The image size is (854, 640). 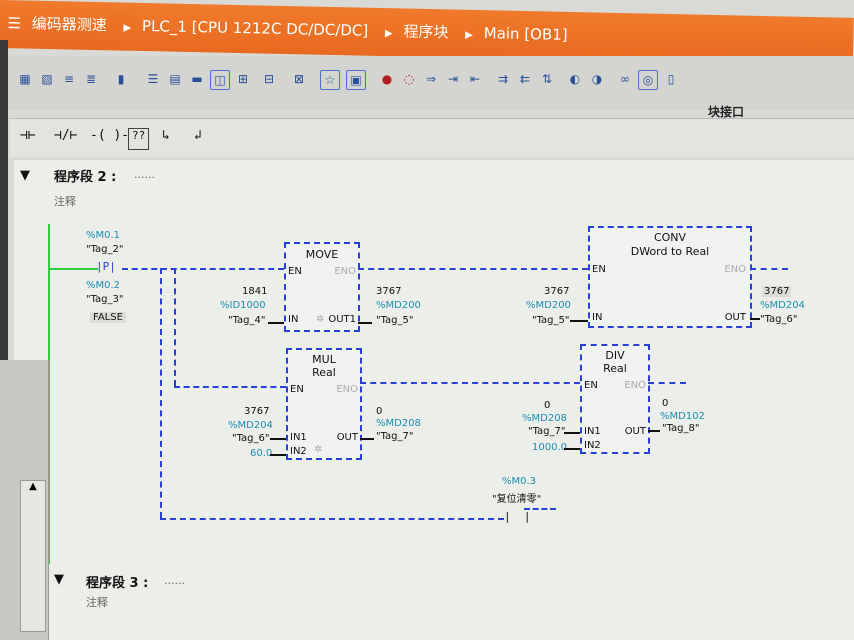 I want to click on conv-out-tag: "Tag_6", so click(x=779, y=319).